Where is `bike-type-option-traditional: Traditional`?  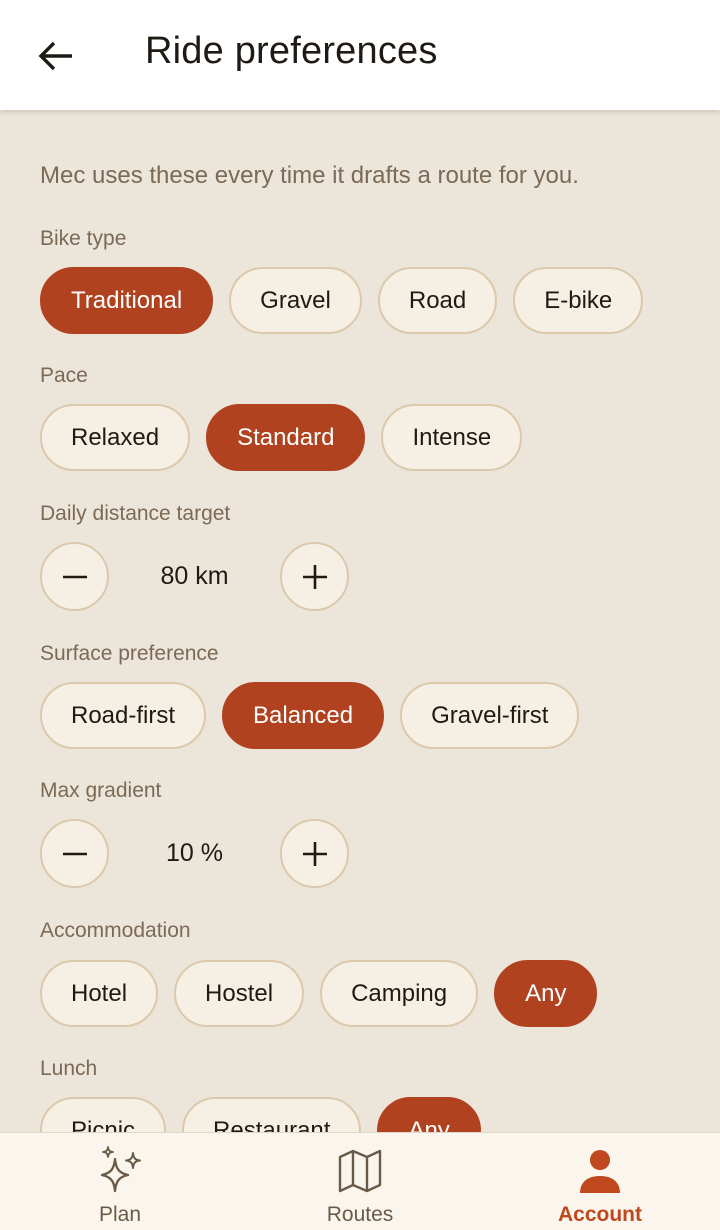
bike-type-option-traditional: Traditional is located at coordinates (127, 300).